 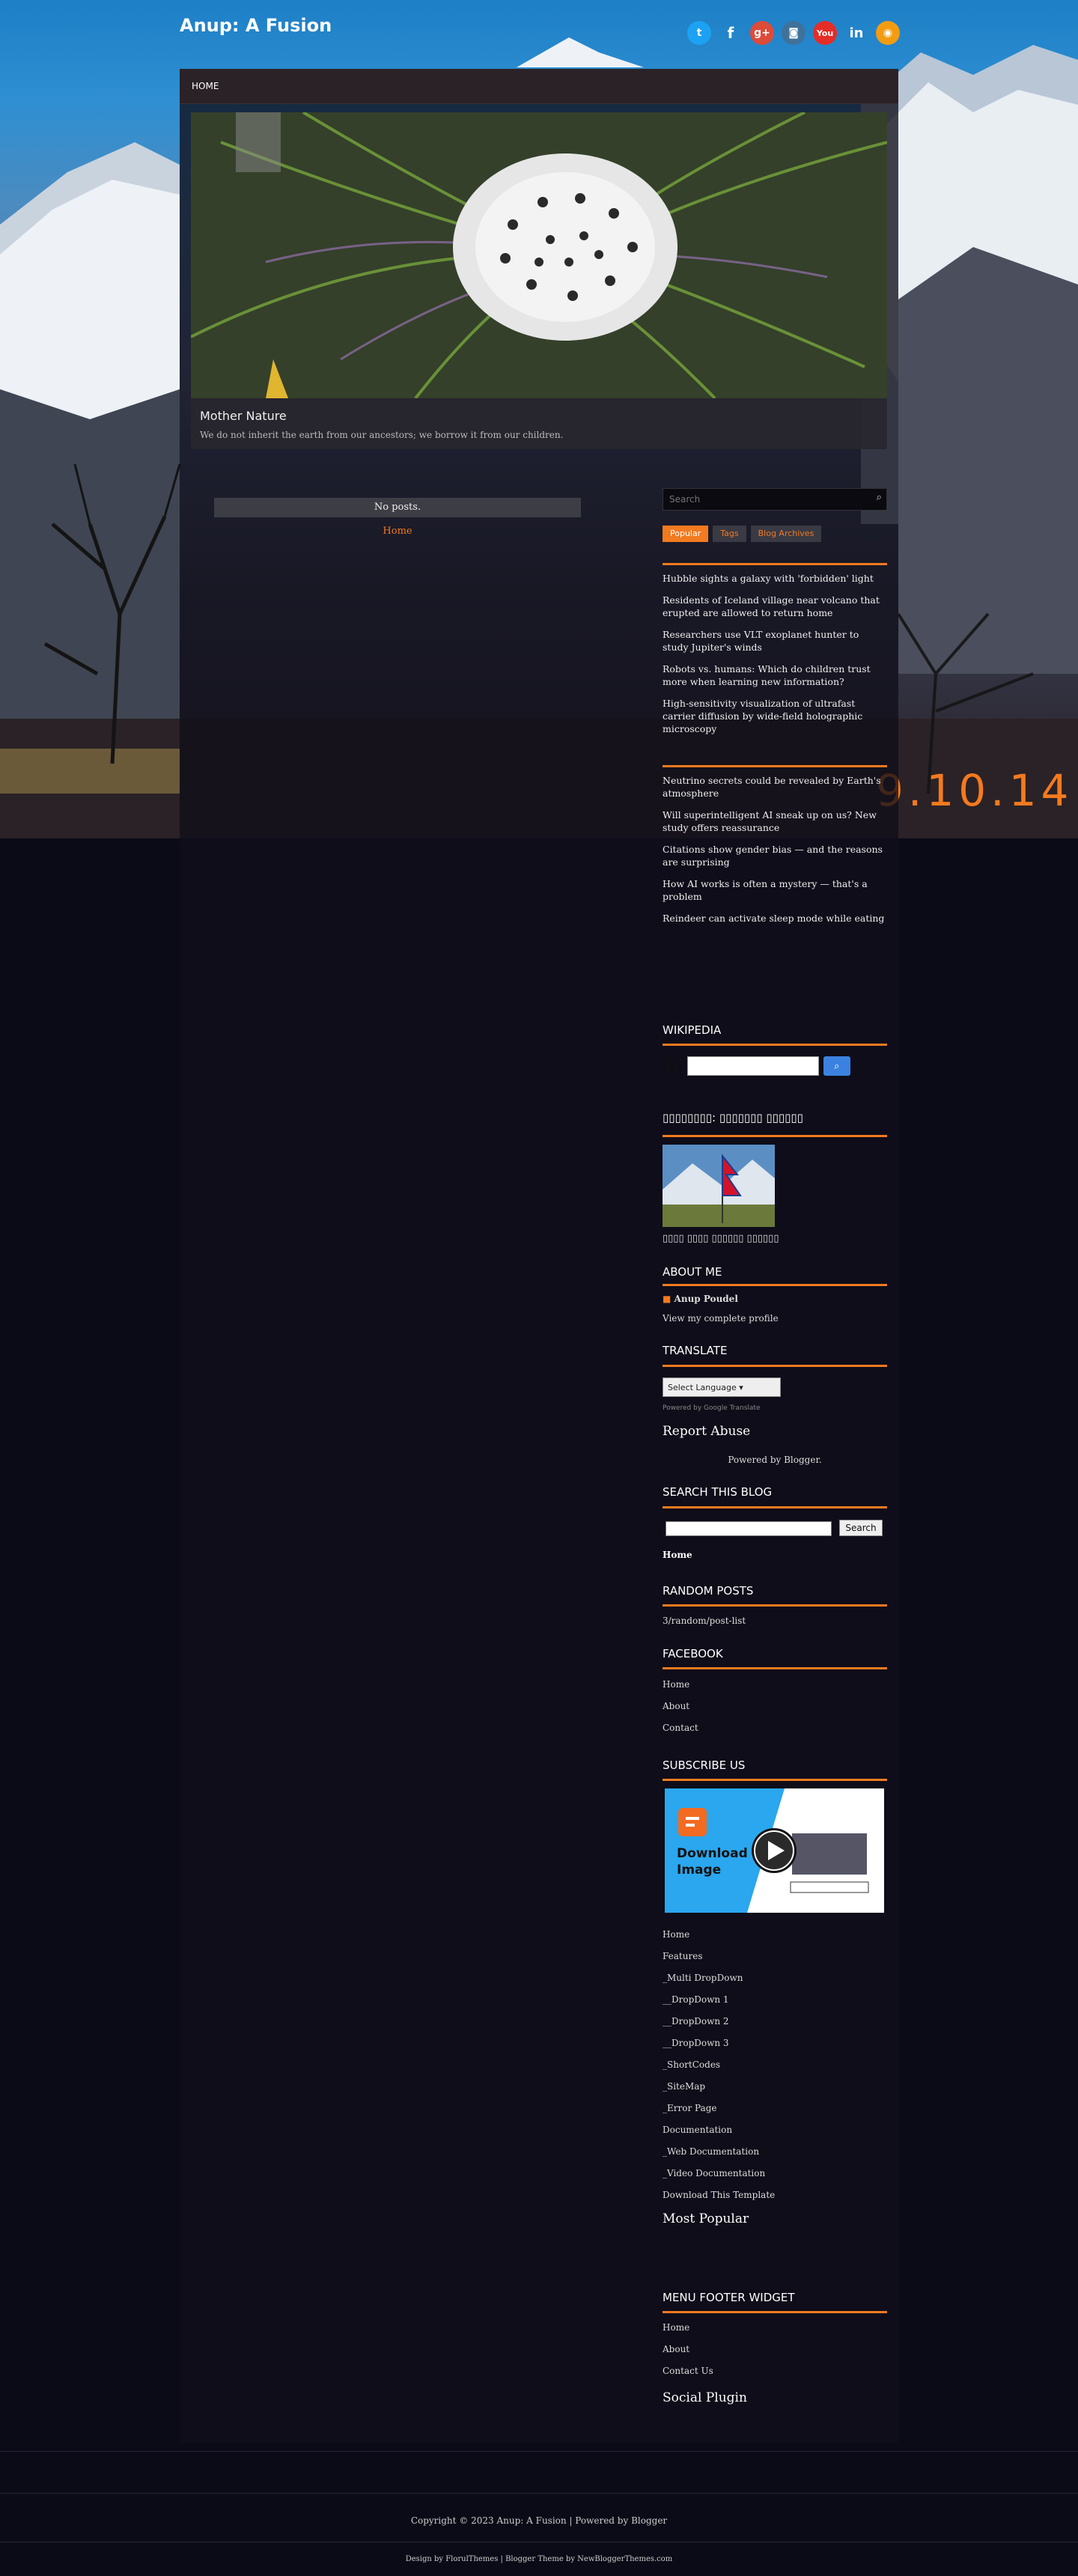 What do you see at coordinates (706, 2218) in the screenshot?
I see `most-popular-title: Most Popular` at bounding box center [706, 2218].